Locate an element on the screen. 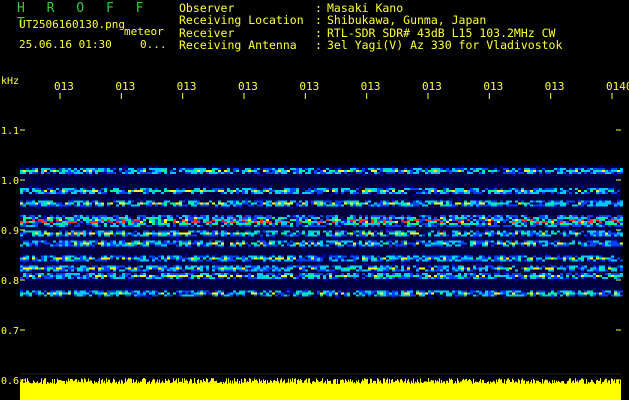  info-label: Receiving Location is located at coordinates (241, 20).